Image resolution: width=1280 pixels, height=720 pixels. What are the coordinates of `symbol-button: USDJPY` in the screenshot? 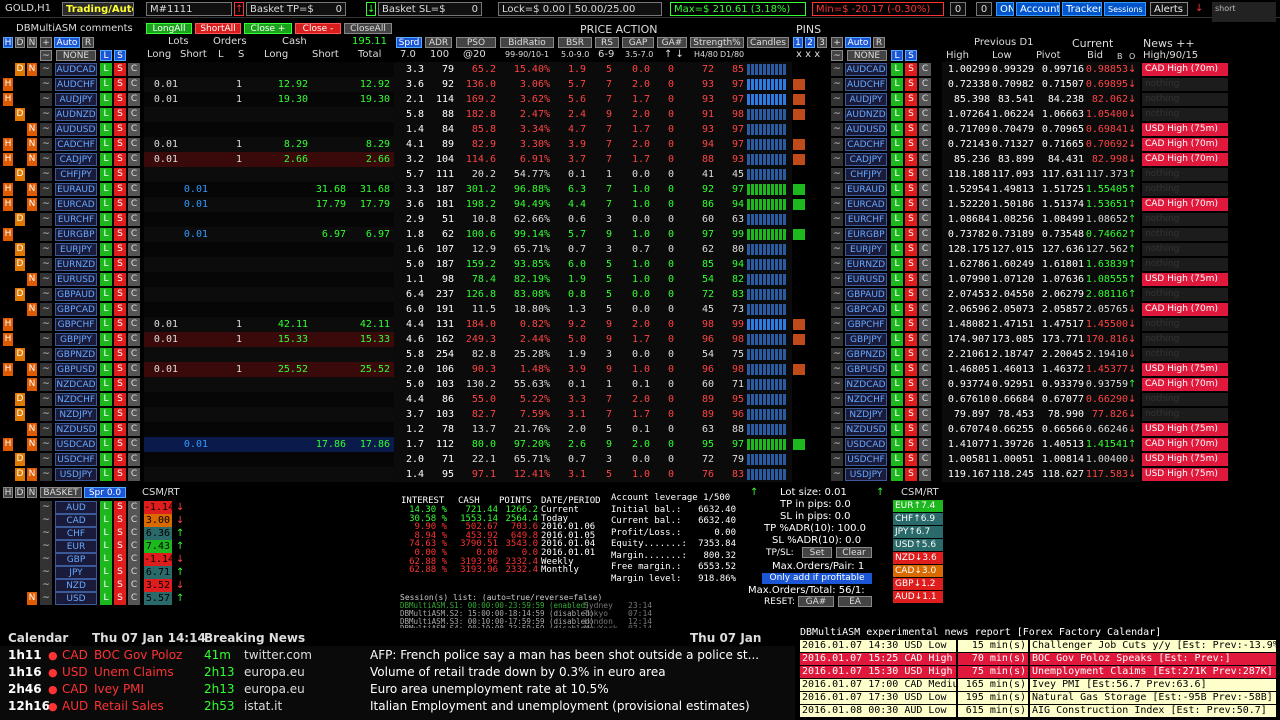 It's located at (76, 474).